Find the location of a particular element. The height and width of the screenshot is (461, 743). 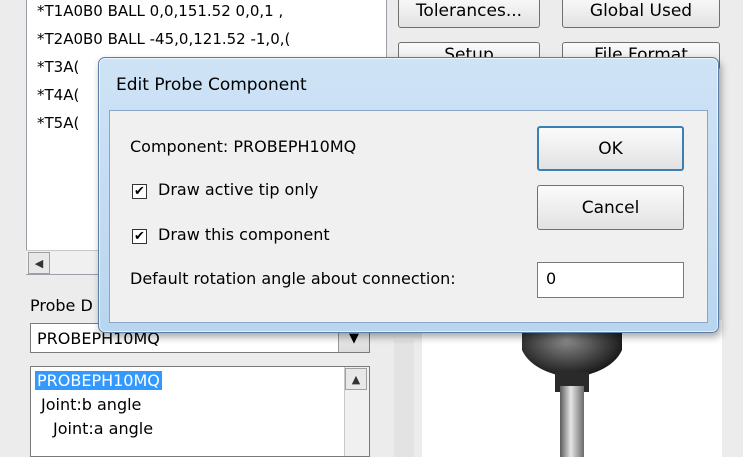

vertical-scrollbar: ▲ is located at coordinates (356, 411).